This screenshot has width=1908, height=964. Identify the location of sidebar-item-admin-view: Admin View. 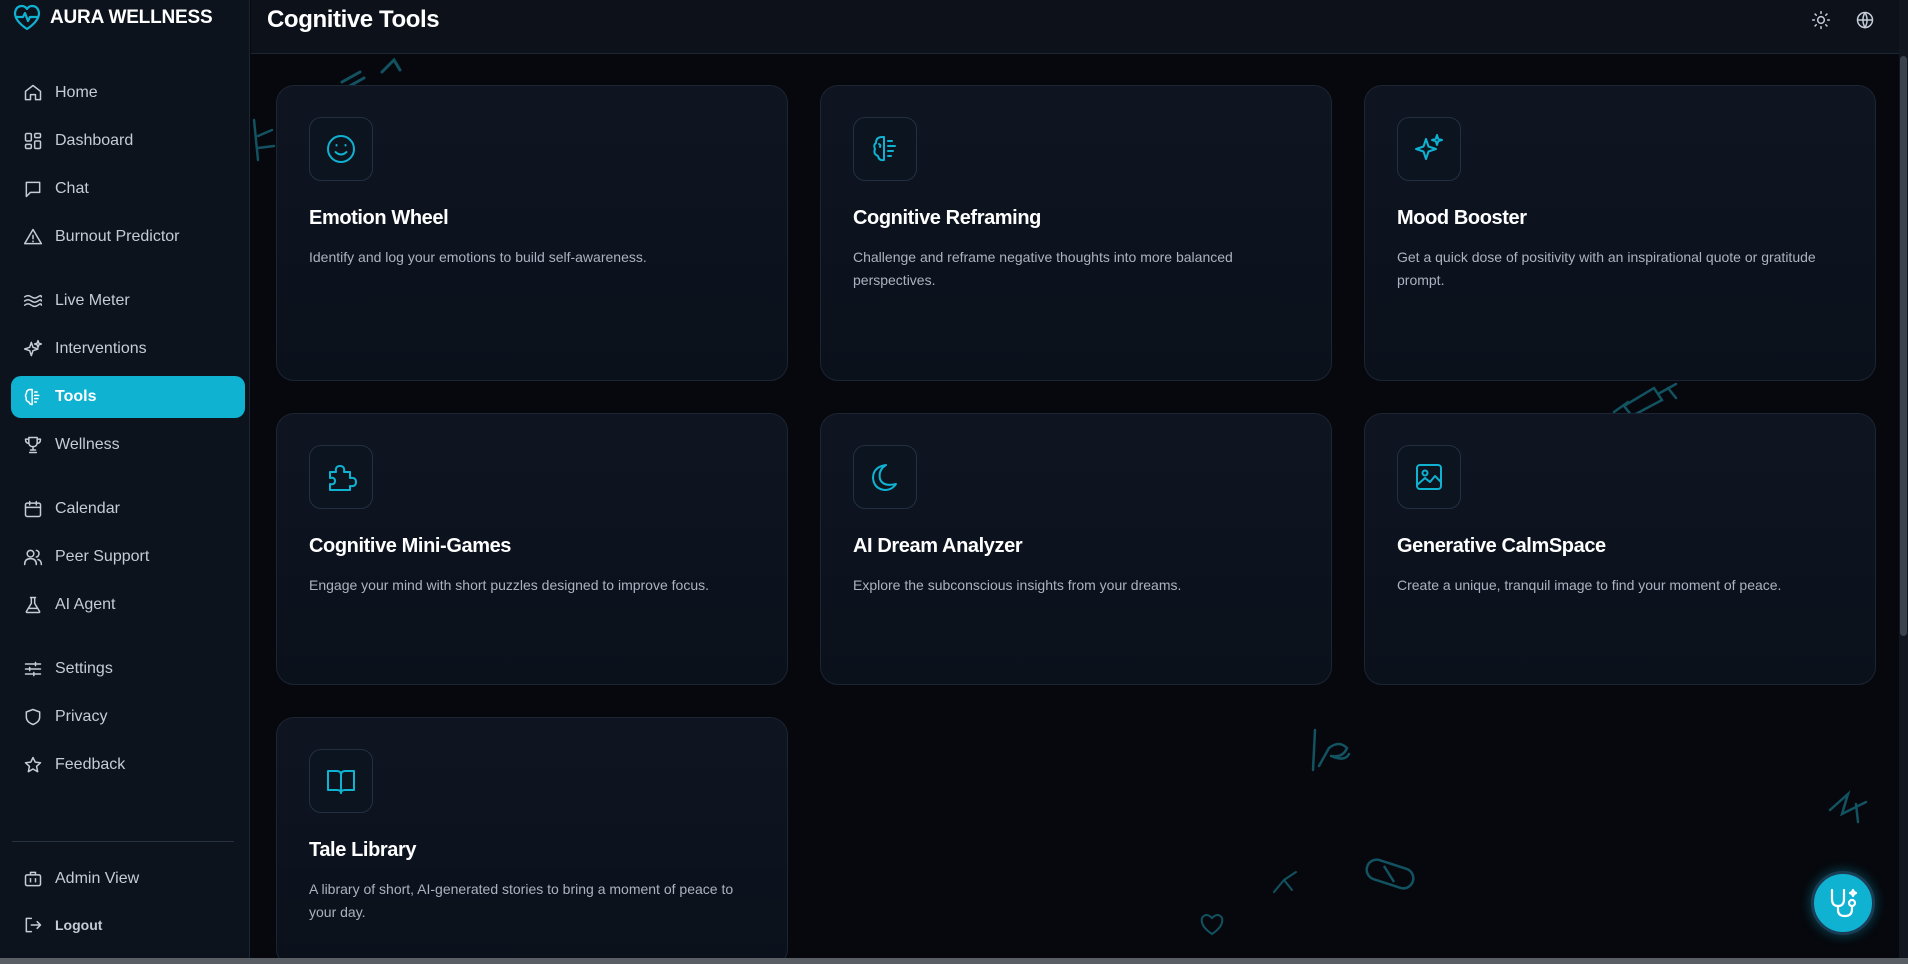
(128, 879).